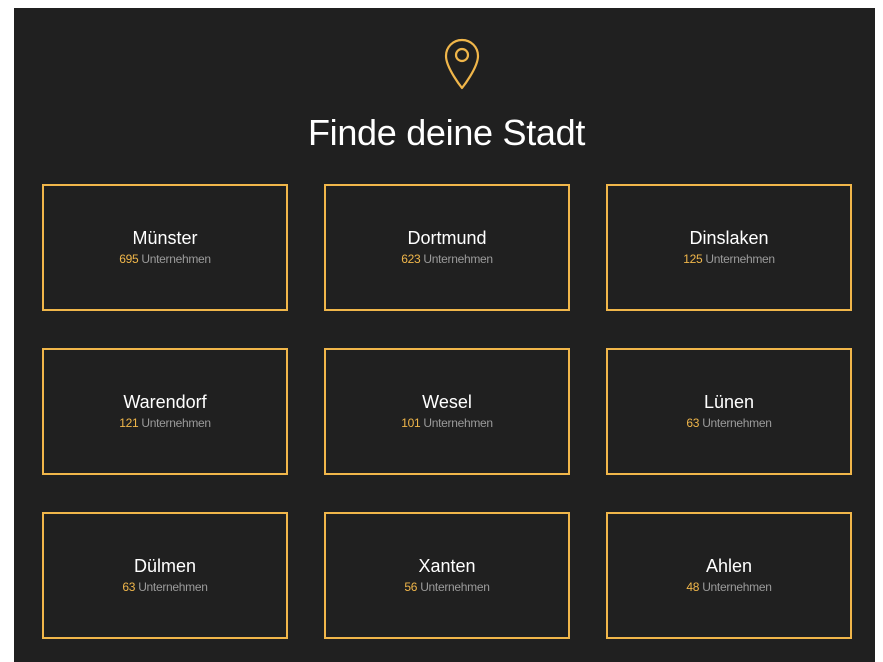 This screenshot has width=883, height=662. I want to click on city-name: Dülmen, so click(165, 566).